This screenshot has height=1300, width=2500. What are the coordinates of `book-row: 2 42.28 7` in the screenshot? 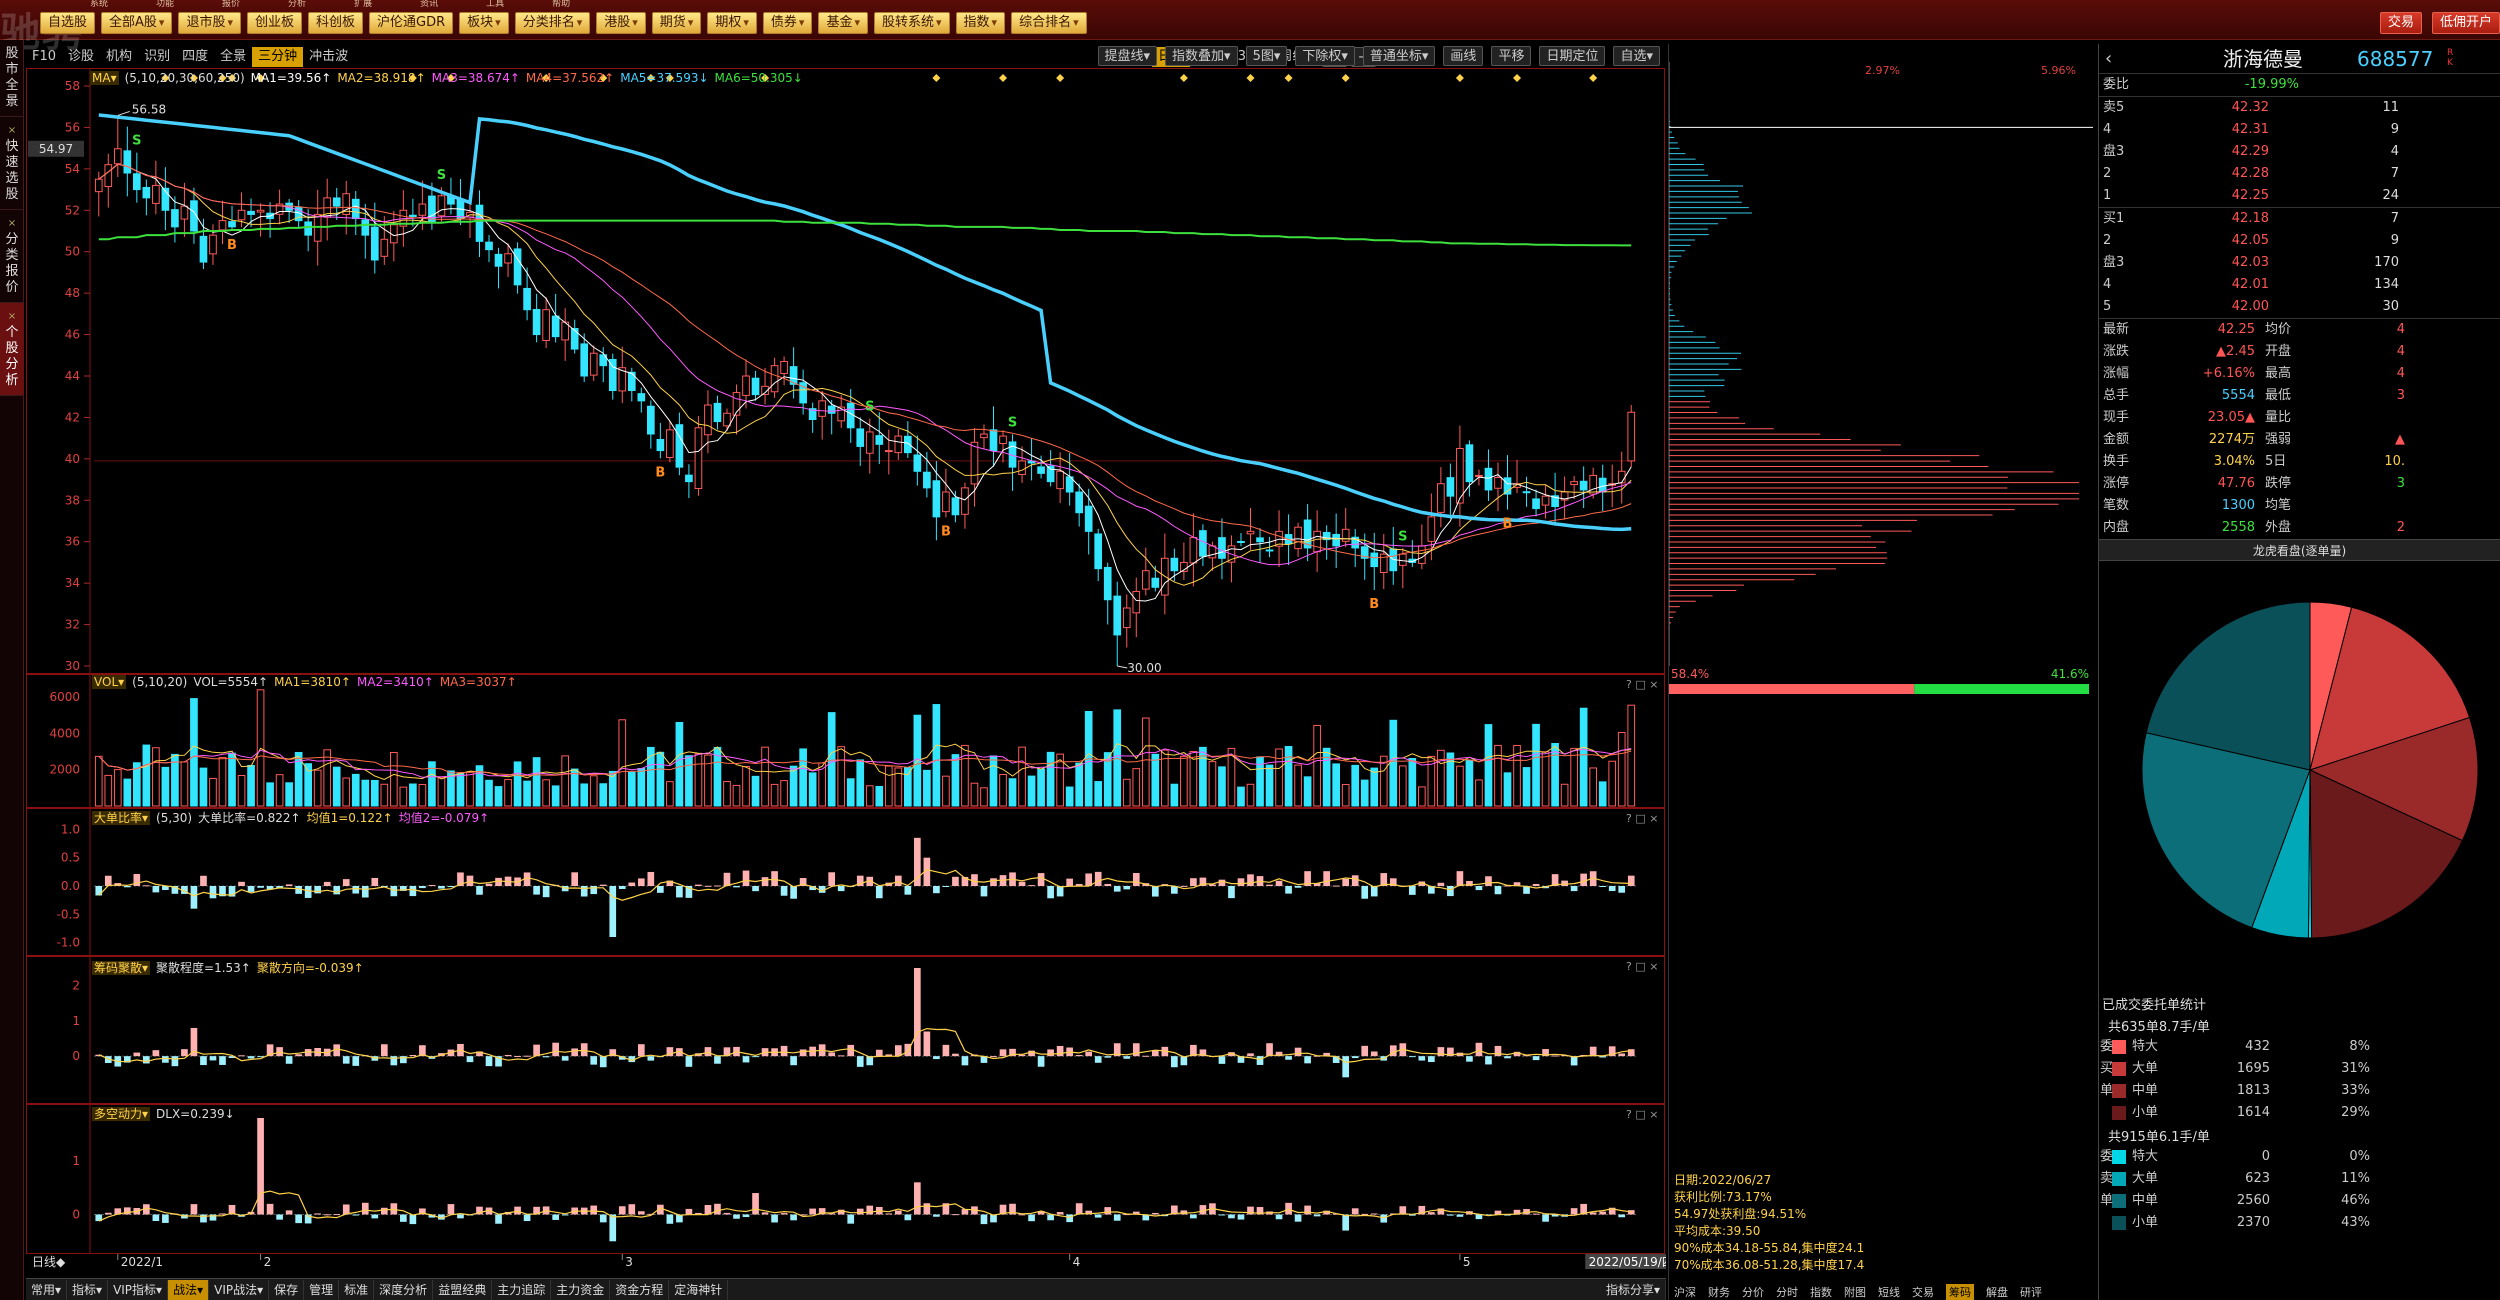 It's located at (2299, 174).